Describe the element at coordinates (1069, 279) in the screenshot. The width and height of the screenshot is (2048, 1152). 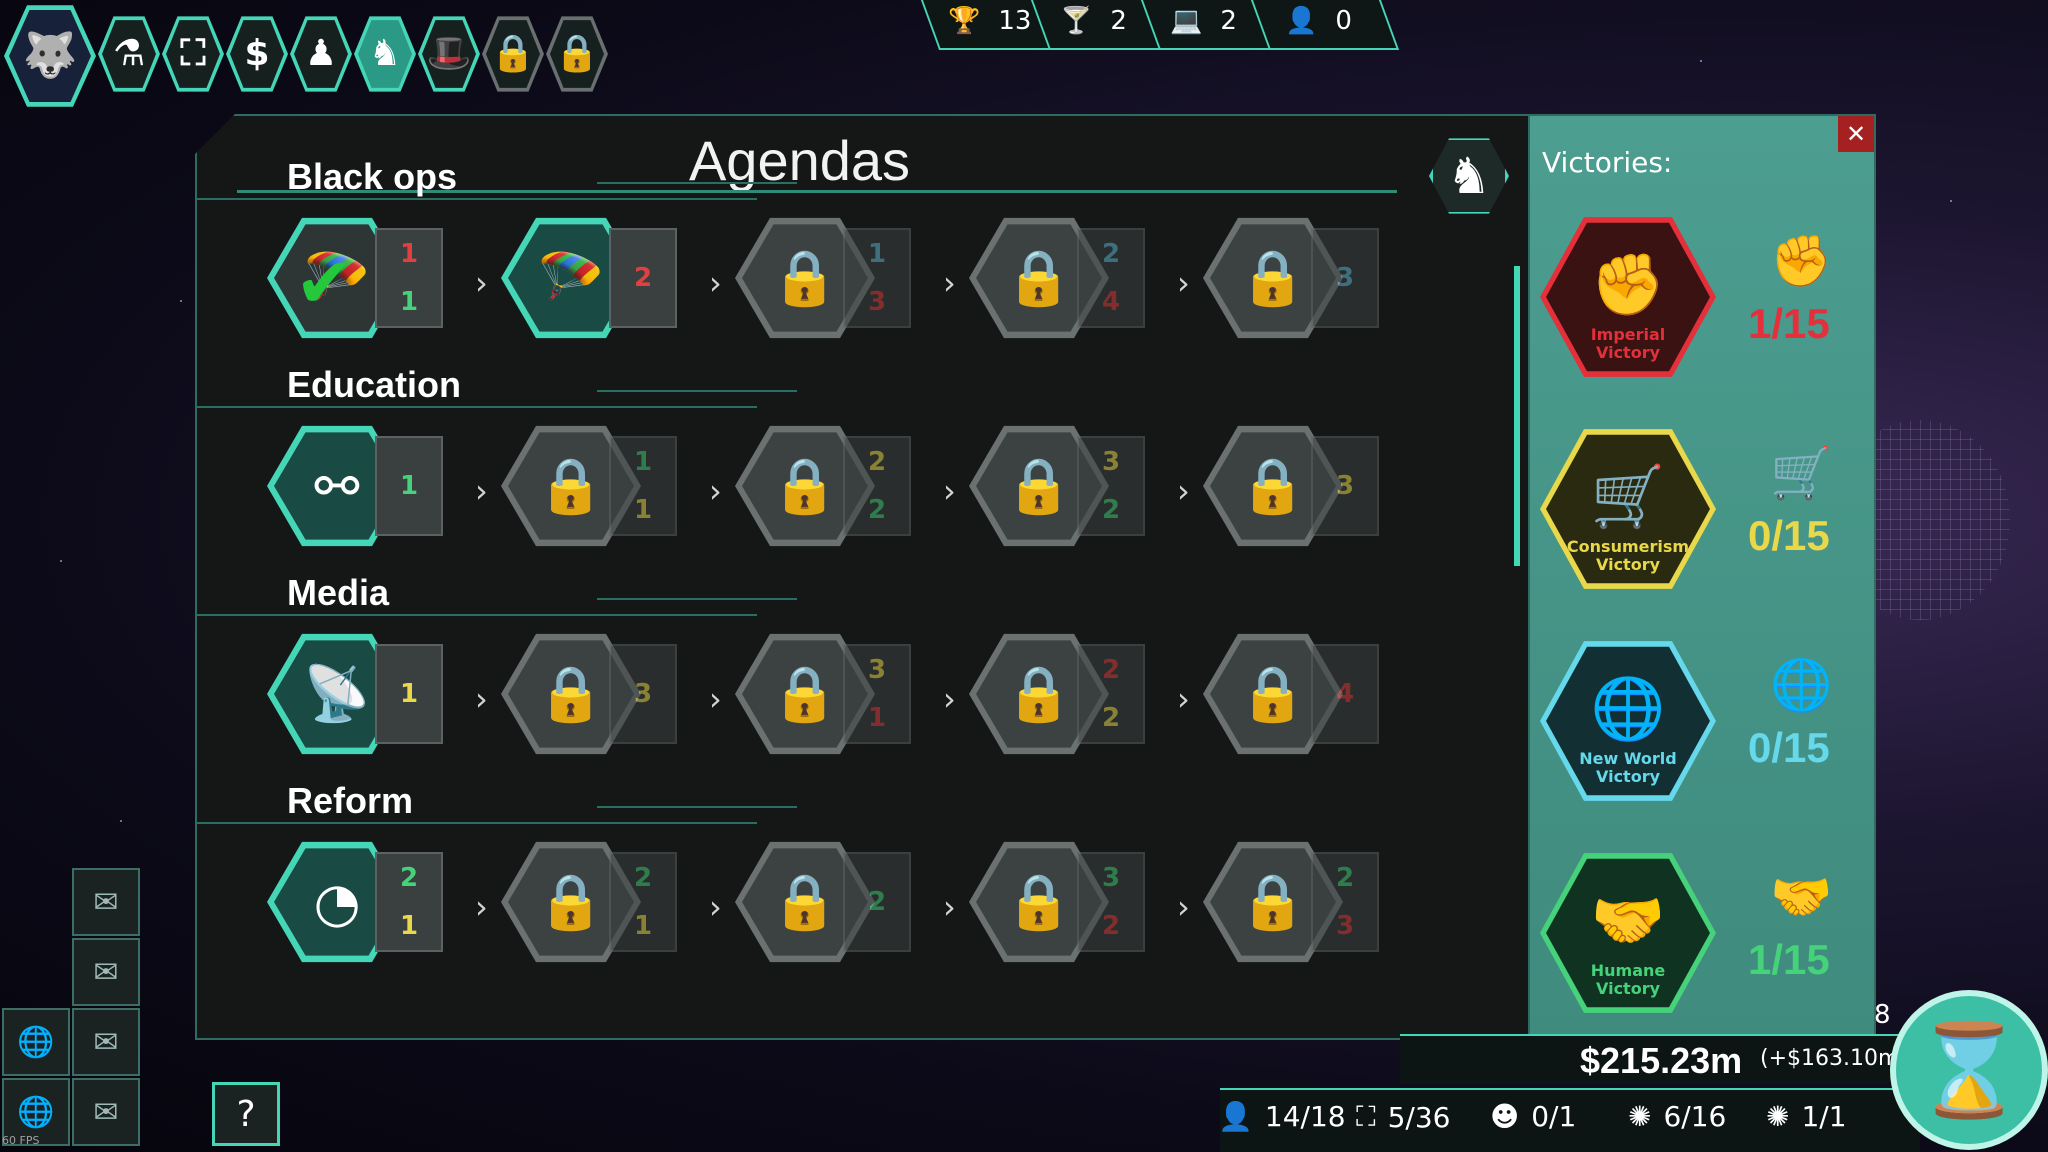
I see `agenda-node-locked: 🔒 2 4` at that location.